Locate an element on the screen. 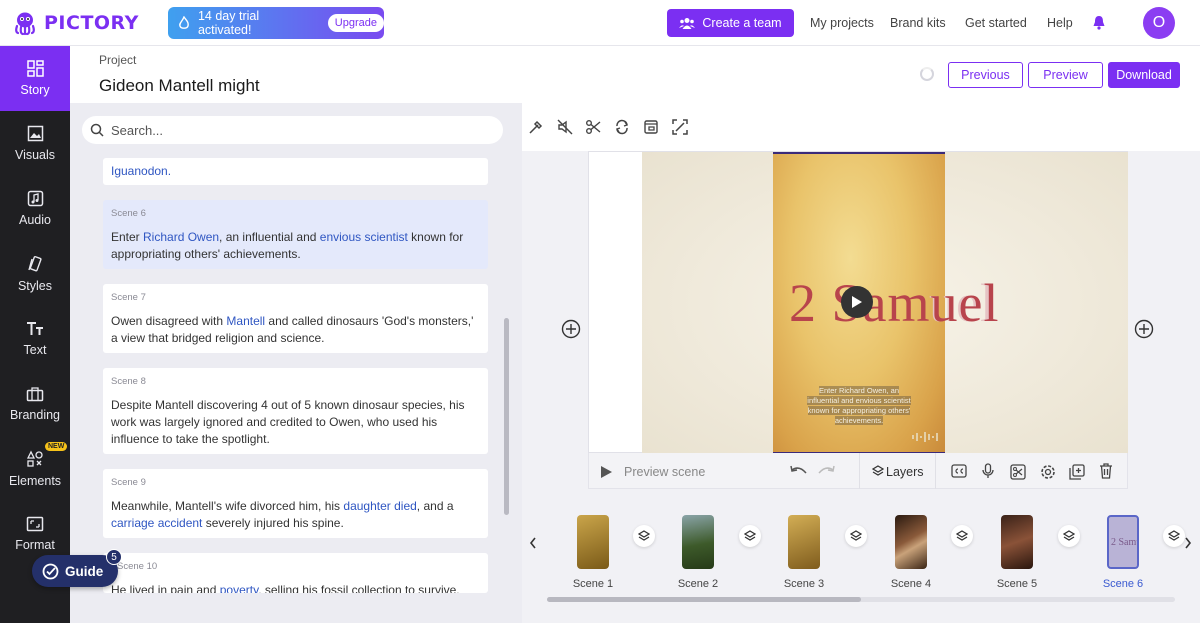  trim-icon is located at coordinates (1018, 472).